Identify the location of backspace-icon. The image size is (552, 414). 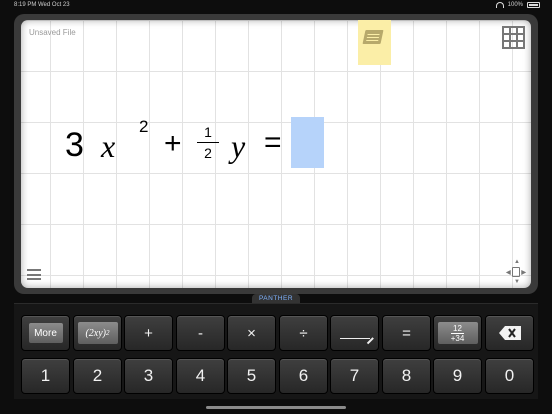
(509, 333).